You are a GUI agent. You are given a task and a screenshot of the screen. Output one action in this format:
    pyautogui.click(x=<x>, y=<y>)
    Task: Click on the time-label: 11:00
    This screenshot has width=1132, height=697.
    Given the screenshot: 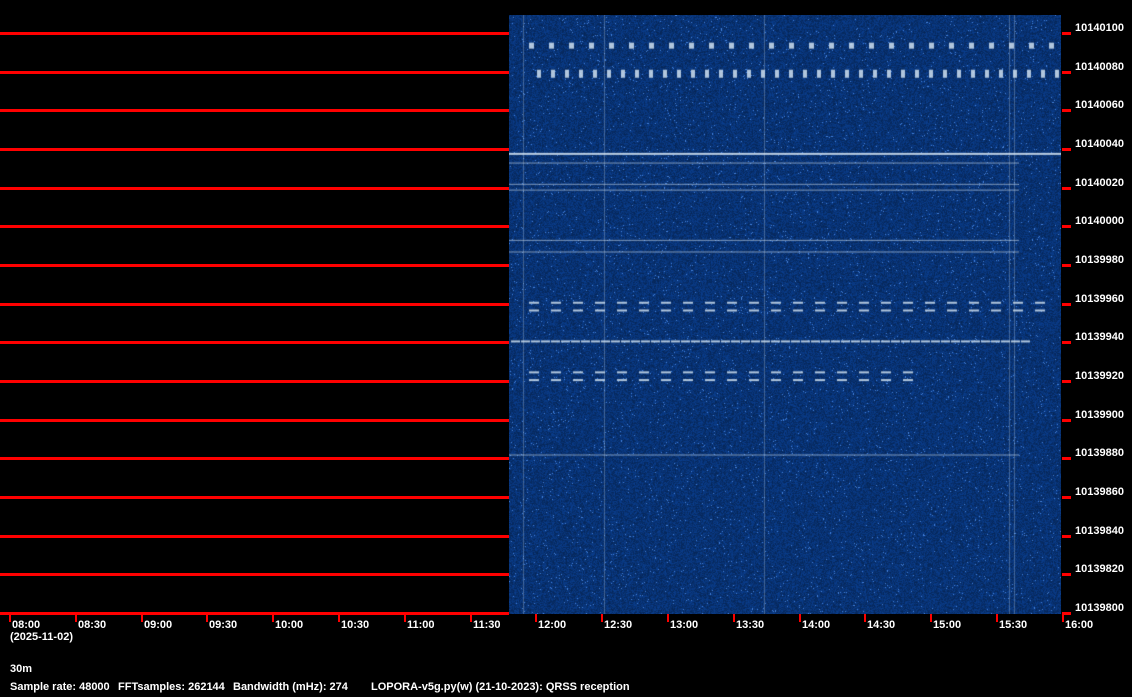 What is the action you would take?
    pyautogui.click(x=421, y=625)
    